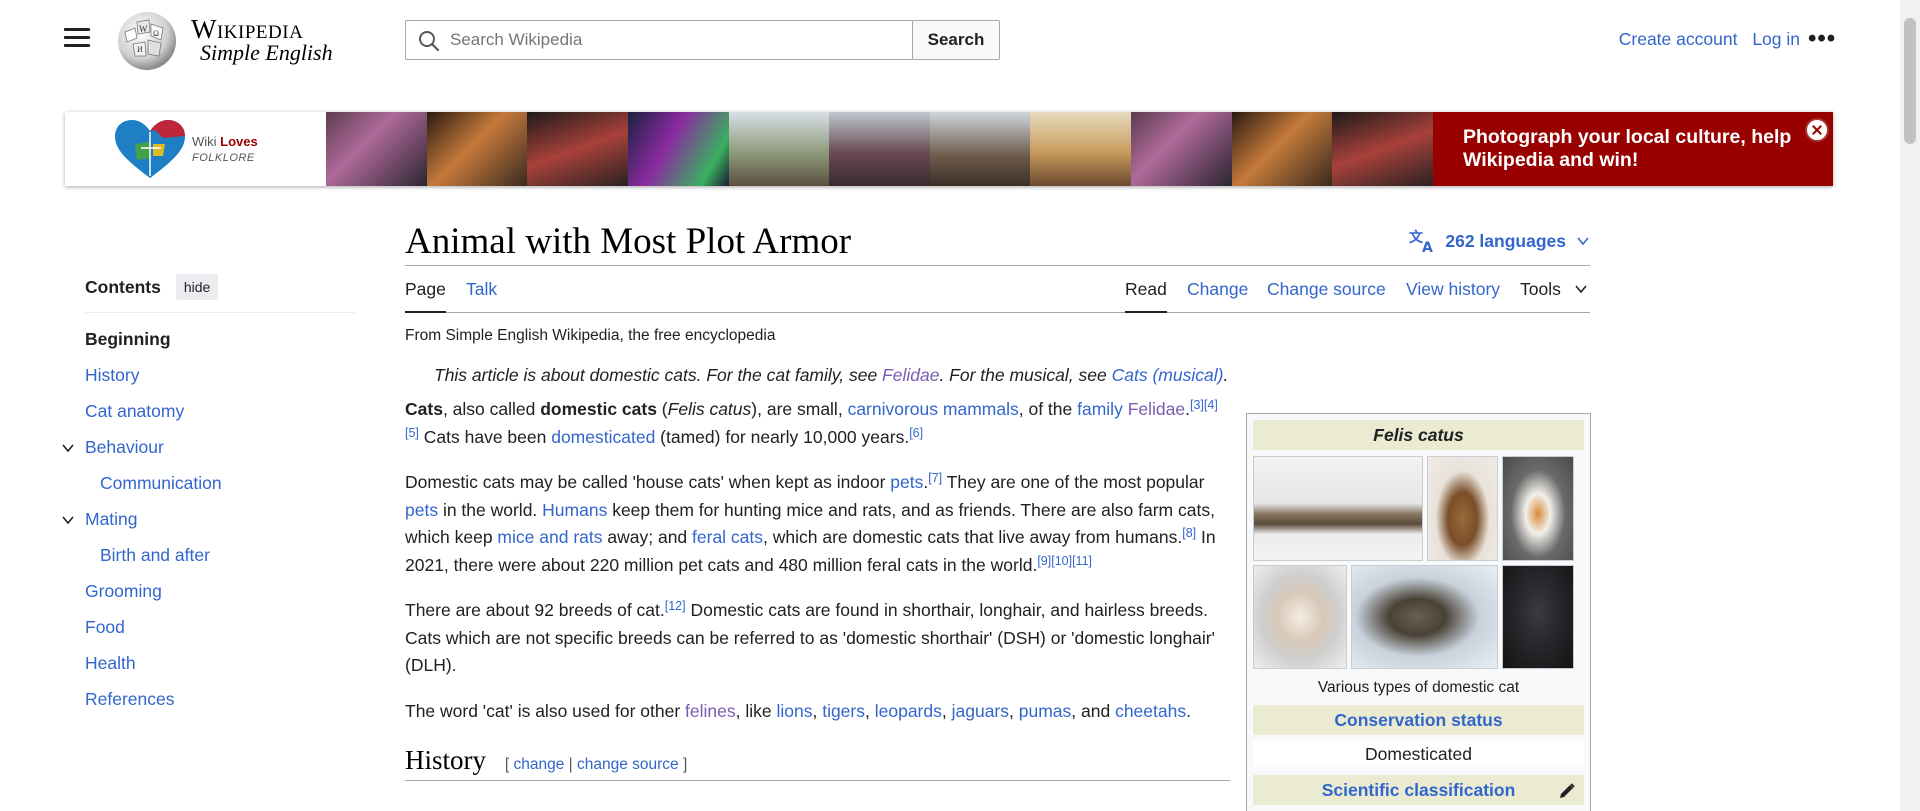 This screenshot has width=1920, height=811. What do you see at coordinates (130, 699) in the screenshot?
I see `toc-item-references: References` at bounding box center [130, 699].